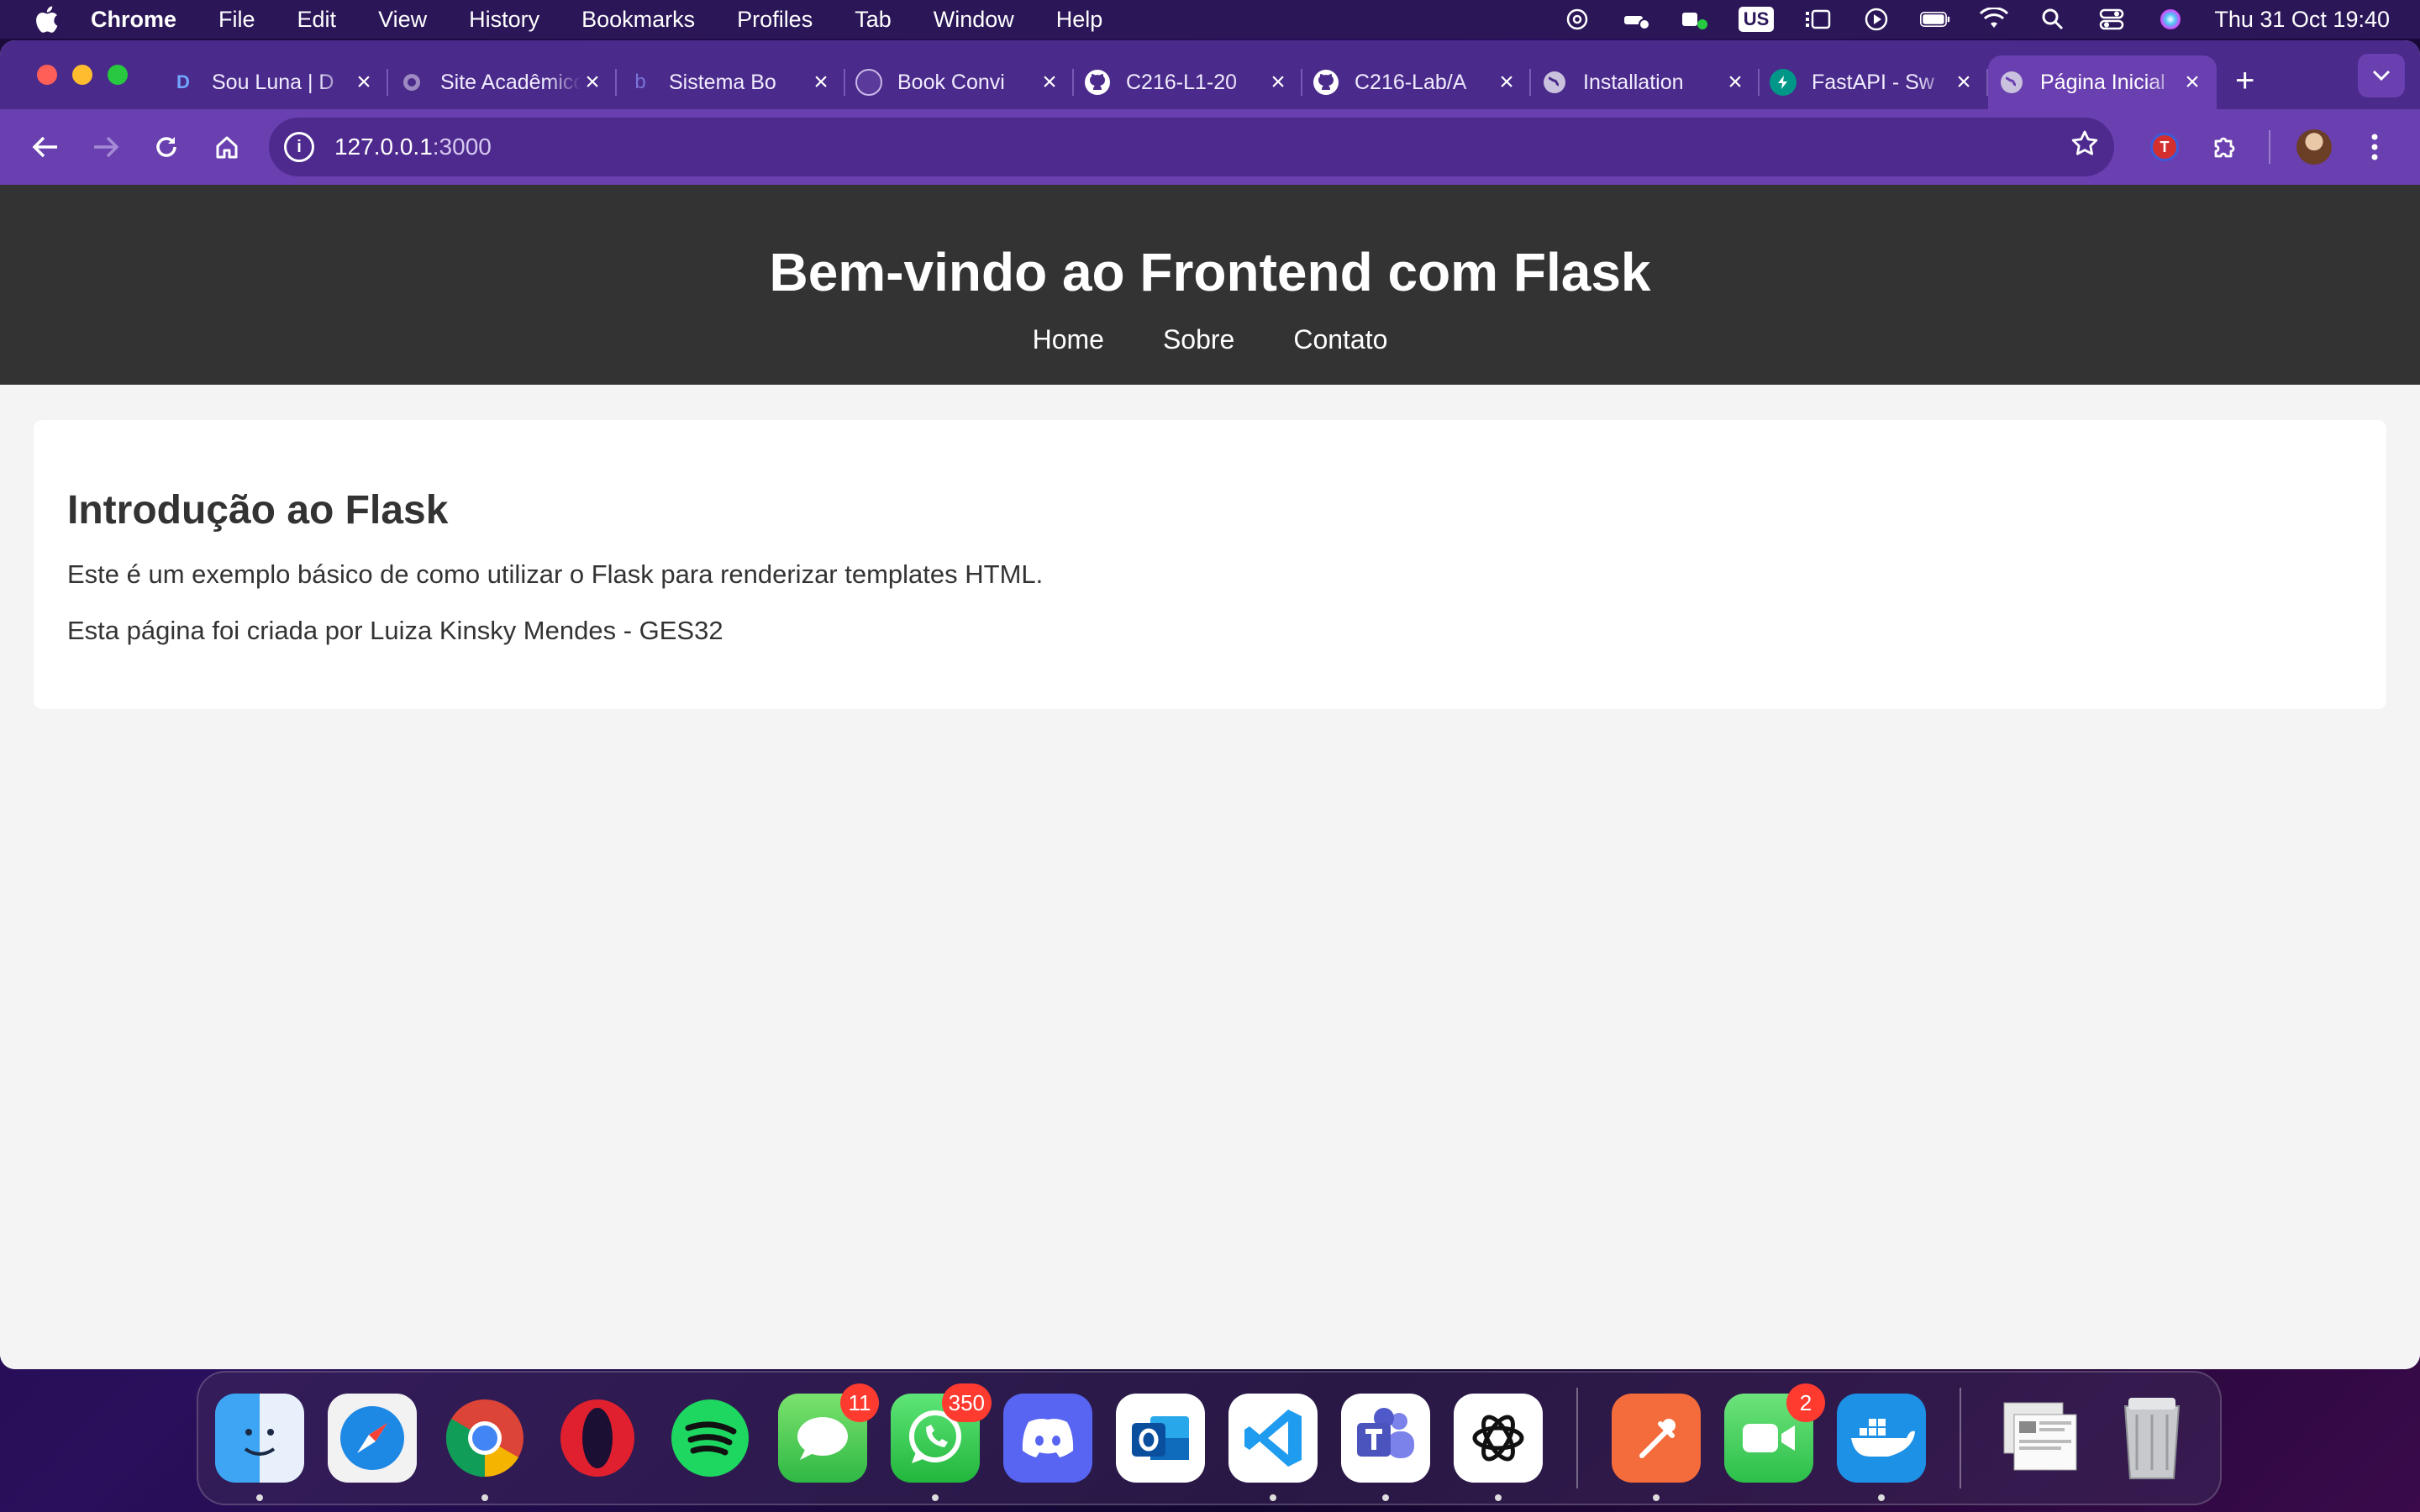  Describe the element at coordinates (1079, 20) in the screenshot. I see `menu-help: Help` at that location.